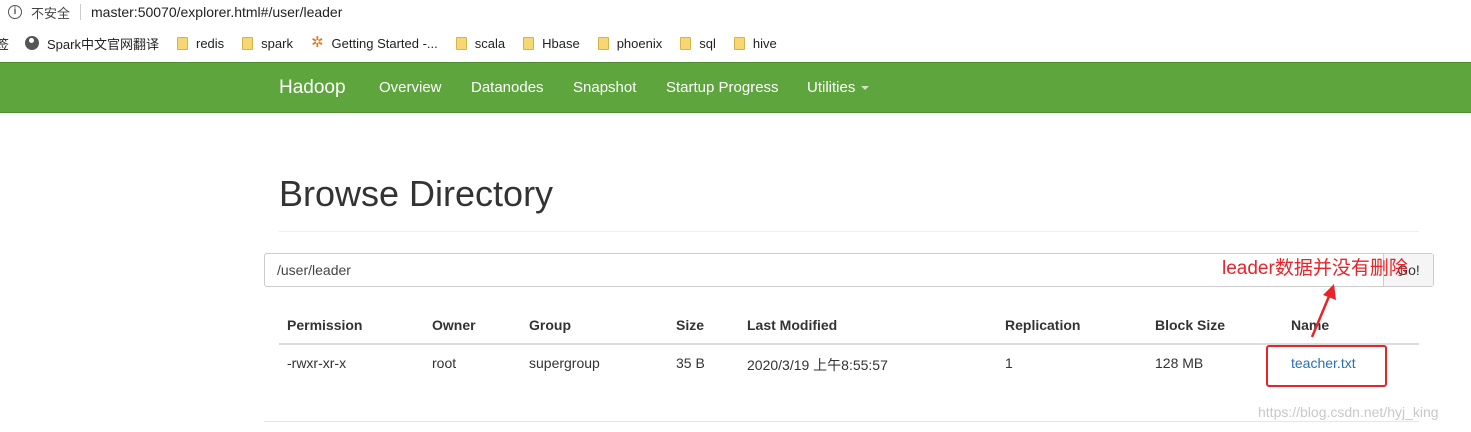 This screenshot has height=432, width=1471. What do you see at coordinates (1323, 311) in the screenshot?
I see `annotation-arrow-icon` at bounding box center [1323, 311].